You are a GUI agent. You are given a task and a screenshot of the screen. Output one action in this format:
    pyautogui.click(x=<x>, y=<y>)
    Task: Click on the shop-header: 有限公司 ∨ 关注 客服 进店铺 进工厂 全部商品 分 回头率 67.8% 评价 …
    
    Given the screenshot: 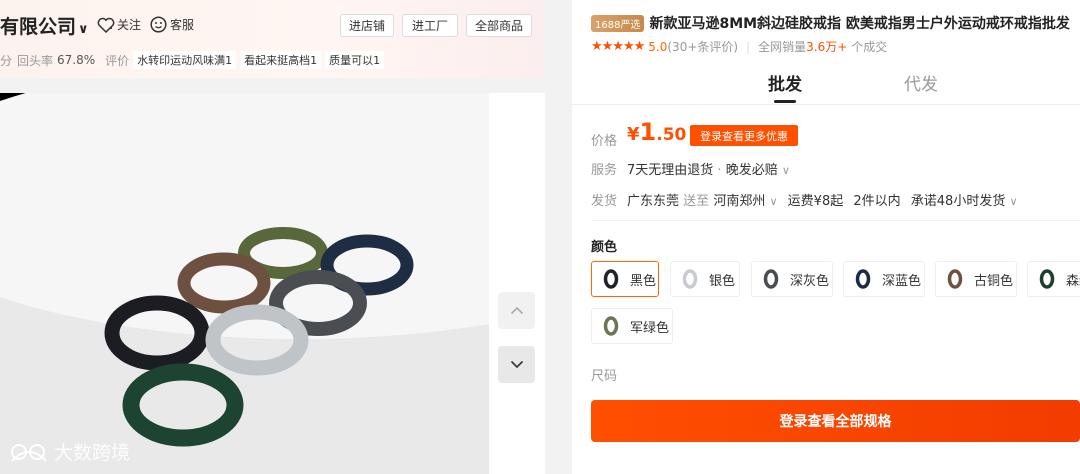 What is the action you would take?
    pyautogui.click(x=272, y=39)
    